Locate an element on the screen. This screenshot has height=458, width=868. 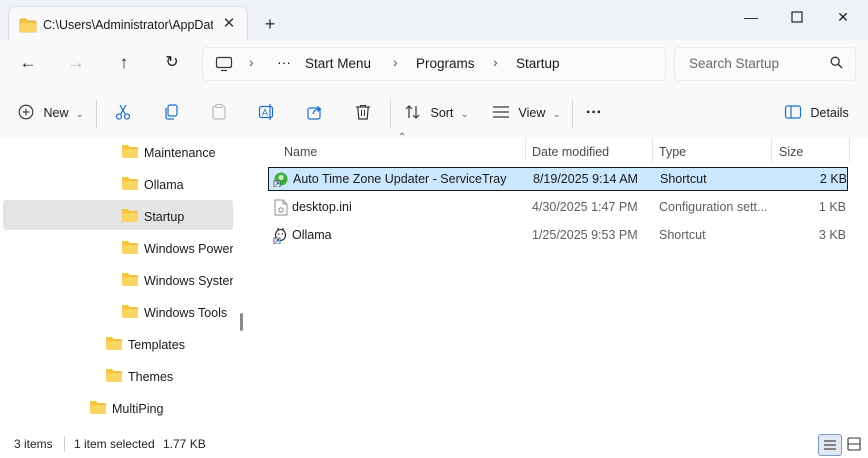
sort-button-label: Sort is located at coordinates (442, 113).